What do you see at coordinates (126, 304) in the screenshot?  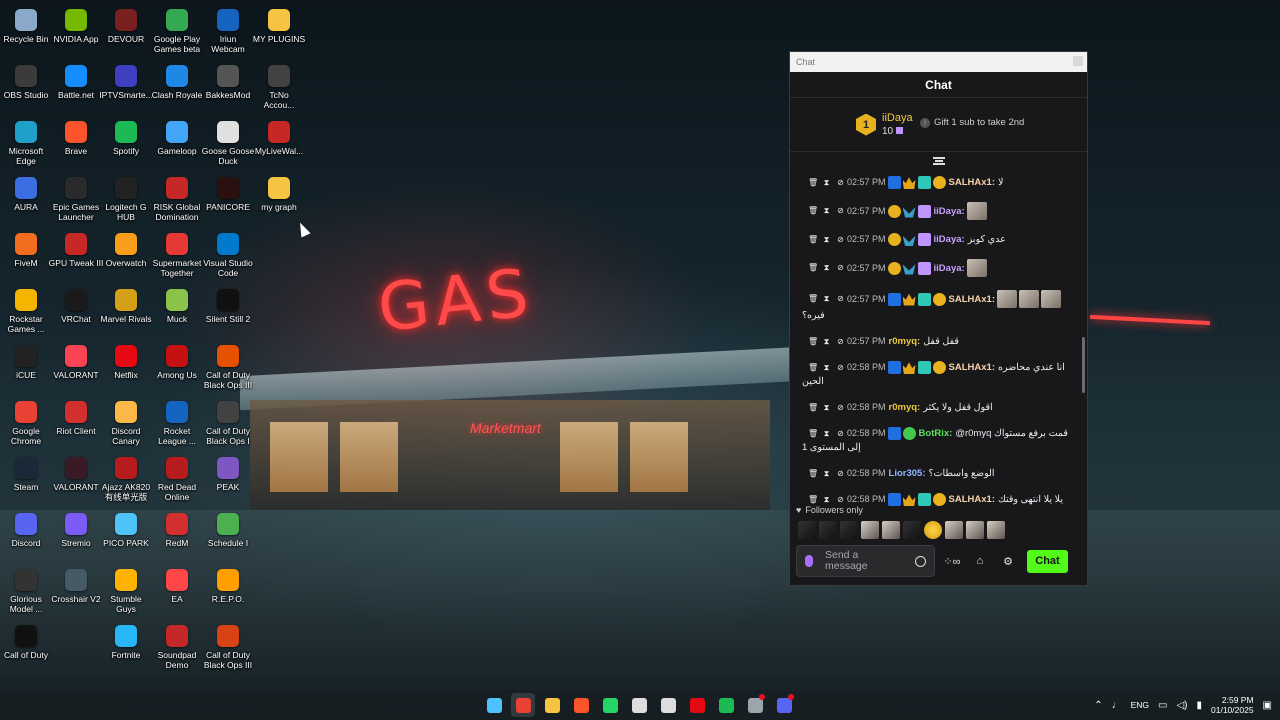 I see `desktop-icon: Marvel Rivals` at bounding box center [126, 304].